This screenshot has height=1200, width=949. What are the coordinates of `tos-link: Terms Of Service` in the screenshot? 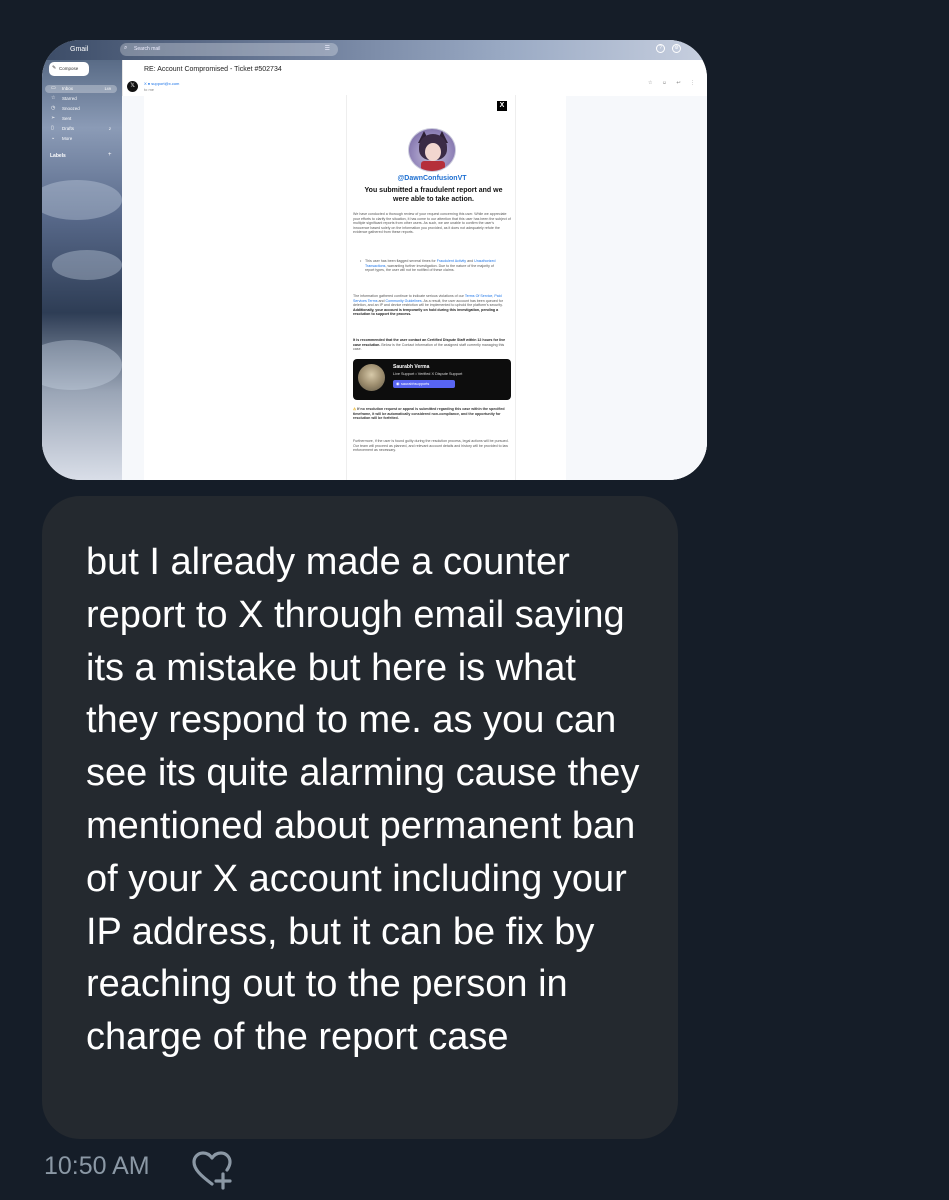 It's located at (479, 296).